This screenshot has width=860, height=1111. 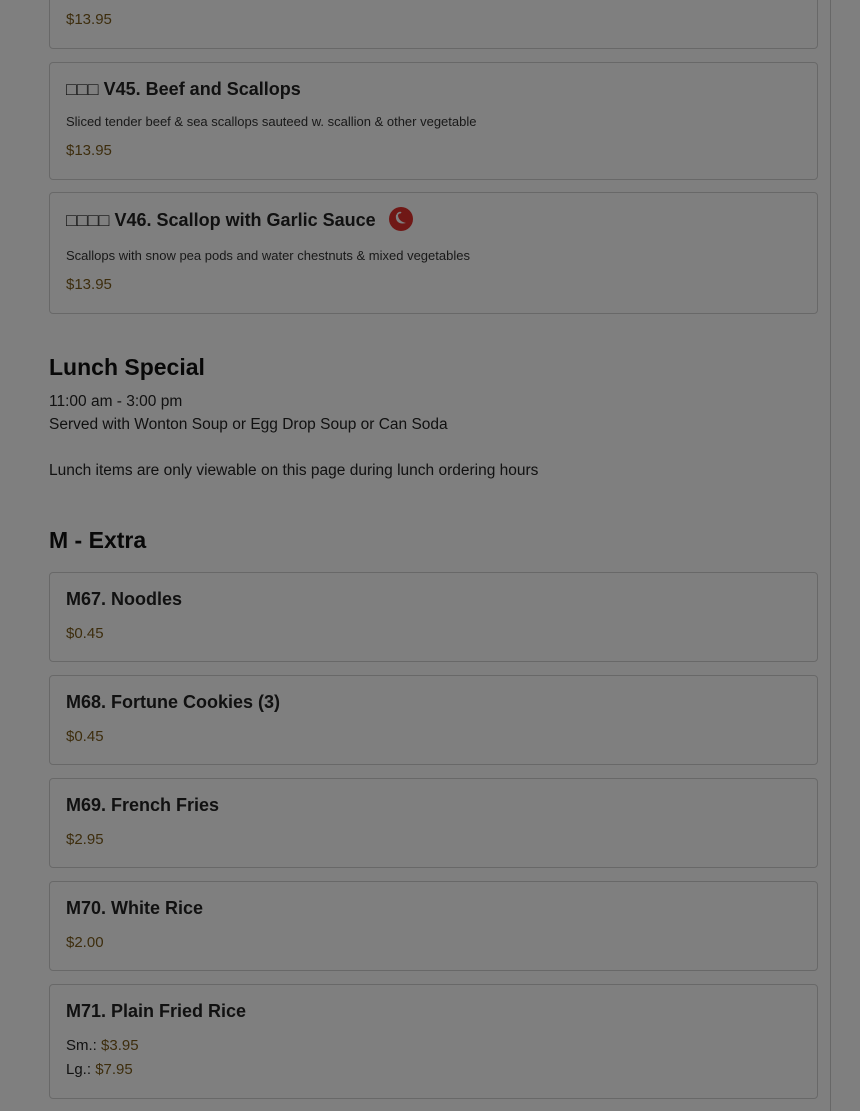 I want to click on menu-item-card-m70: M70. White Rice $2.00, so click(x=433, y=926).